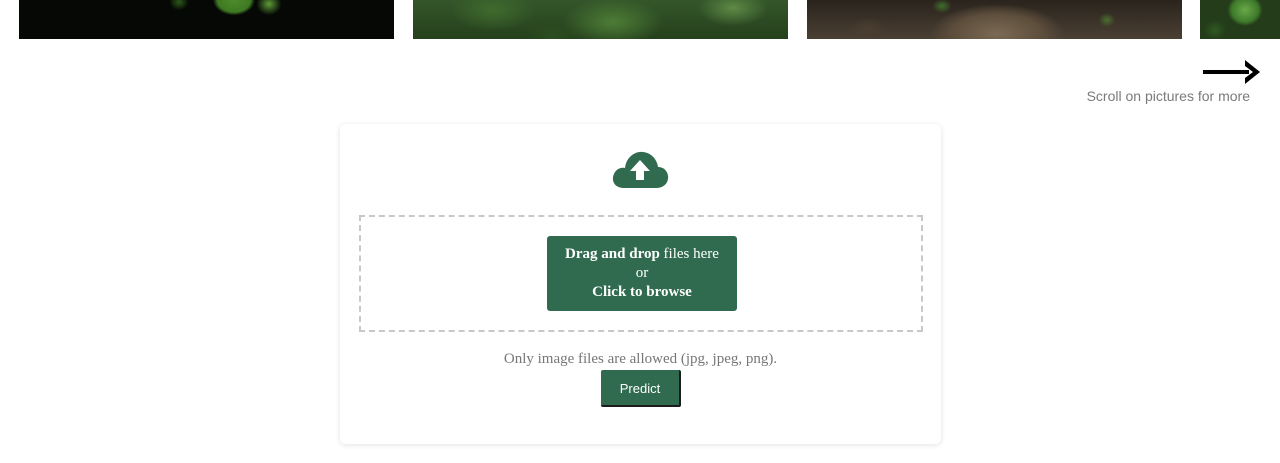 The width and height of the screenshot is (1280, 463). What do you see at coordinates (612, 254) in the screenshot?
I see `drag-drop-label-bold: Drag and drop` at bounding box center [612, 254].